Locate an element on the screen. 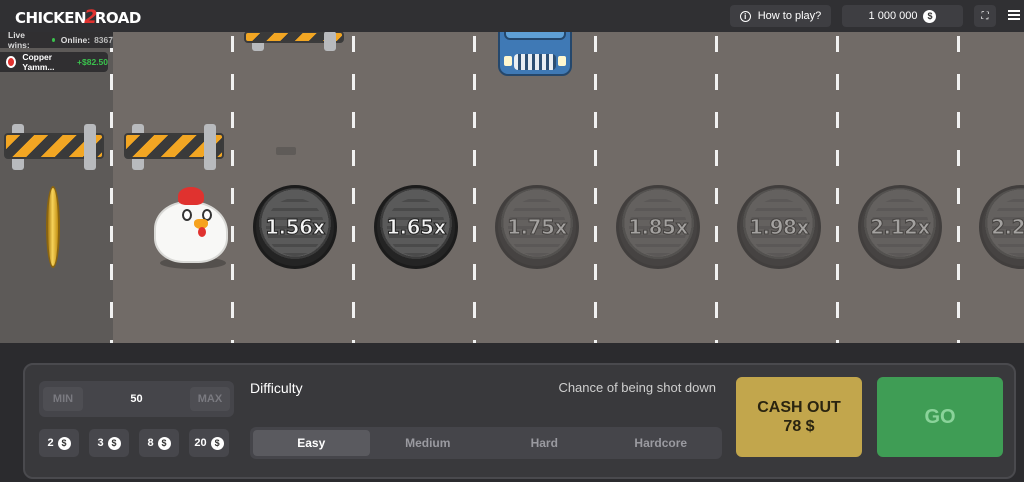  how-to-play-button: i How to play? is located at coordinates (780, 16).